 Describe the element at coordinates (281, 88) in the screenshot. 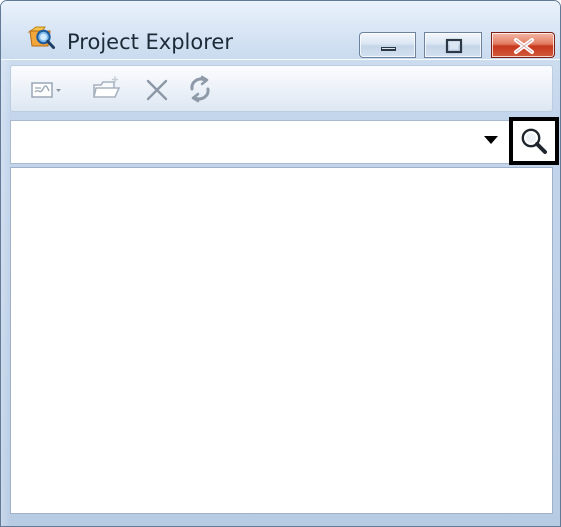

I see `explorer-toolbar` at that location.